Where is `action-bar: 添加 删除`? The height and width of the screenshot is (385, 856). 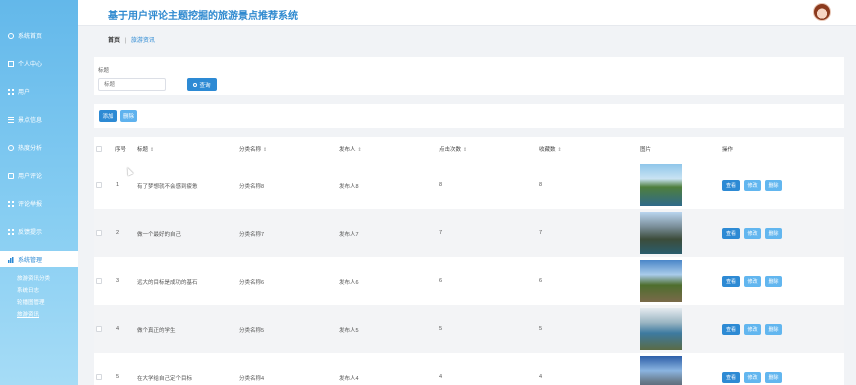 action-bar: 添加 删除 is located at coordinates (469, 116).